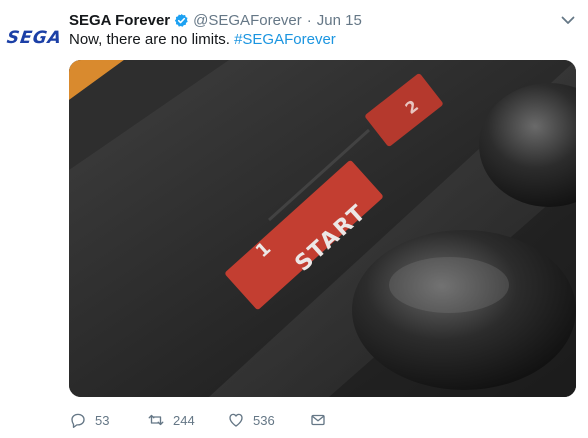  What do you see at coordinates (247, 20) in the screenshot?
I see `account-handle: @SEGAForever` at bounding box center [247, 20].